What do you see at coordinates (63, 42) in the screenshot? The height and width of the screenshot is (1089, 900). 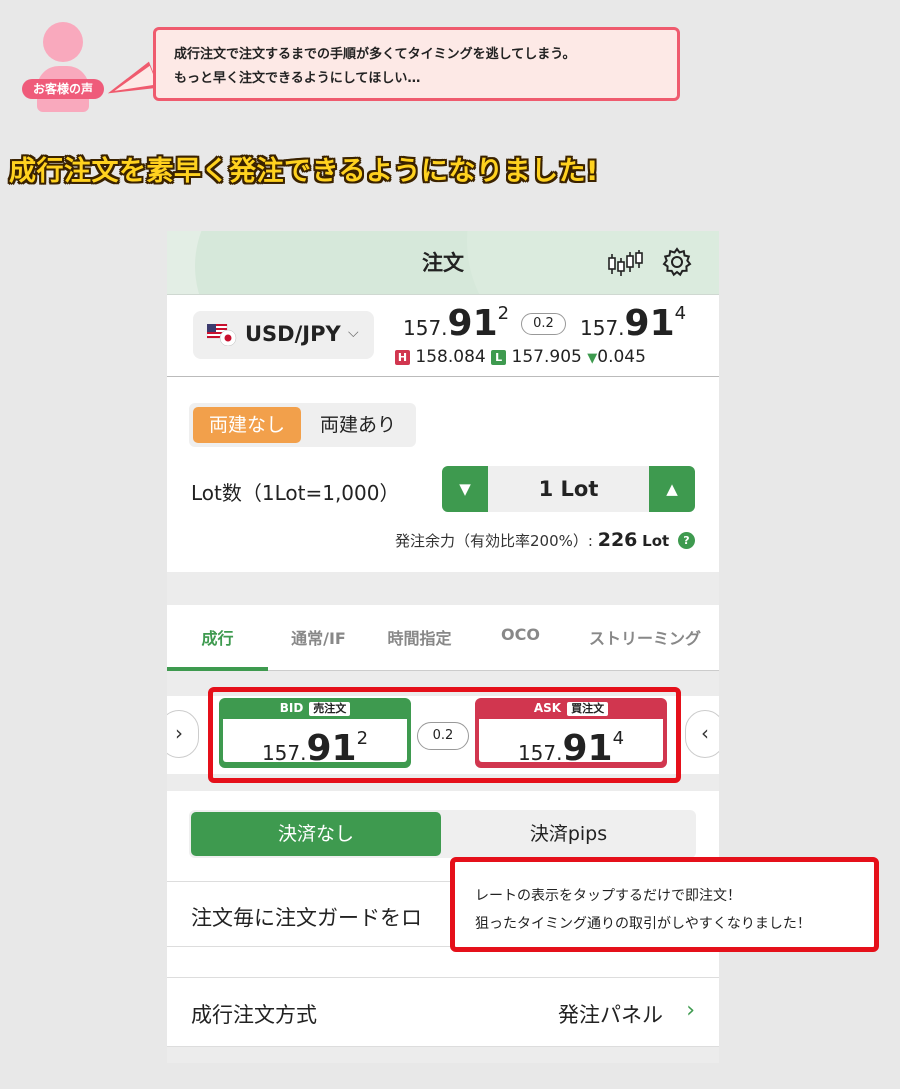 I see `avatar-head` at bounding box center [63, 42].